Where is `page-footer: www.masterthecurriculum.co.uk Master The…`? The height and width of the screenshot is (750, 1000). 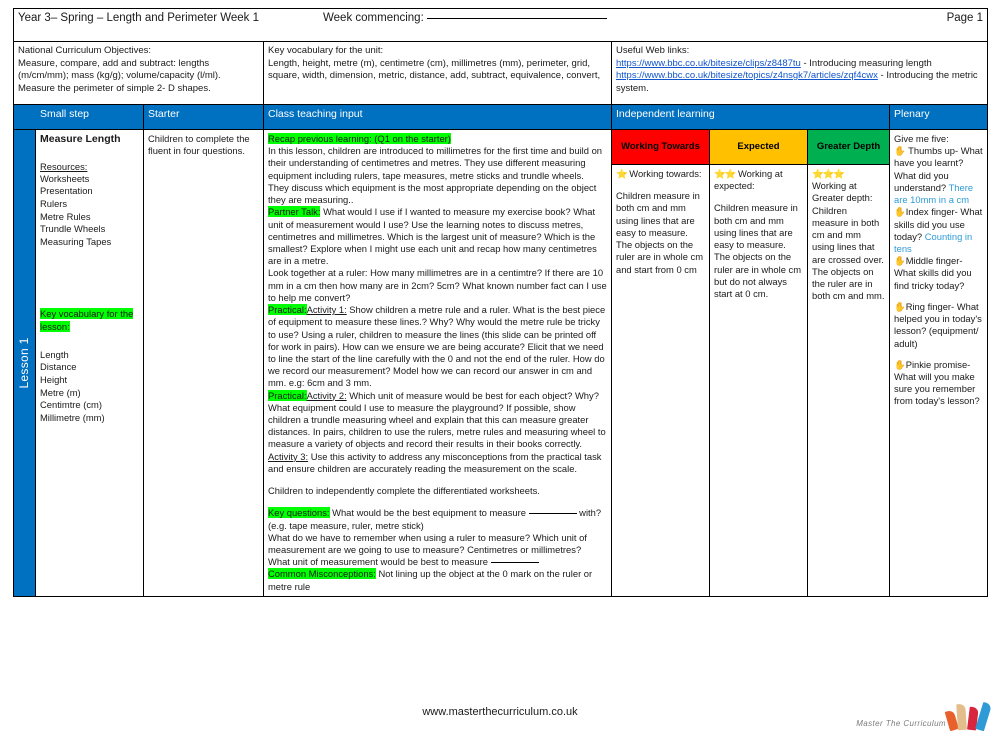 page-footer: www.masterthecurriculum.co.uk Master The… is located at coordinates (500, 720).